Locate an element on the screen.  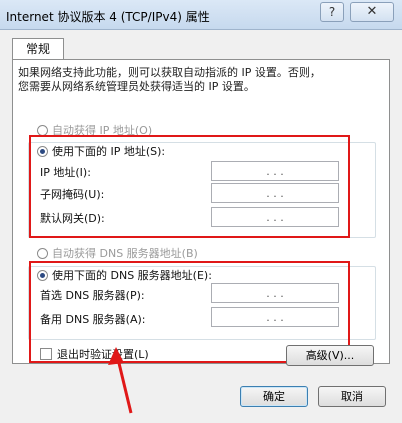
title-bar: Internet 协议版本 4 (TCP/IPv4) 属性 ? ✕ is located at coordinates (201, 15).